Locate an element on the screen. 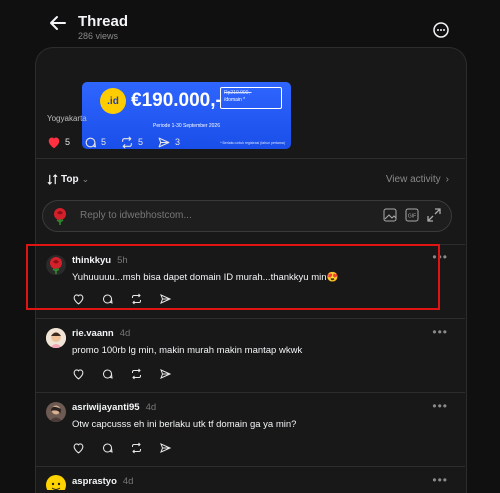  reply-input: Reply to idwebhostcom... GIF is located at coordinates (247, 216).